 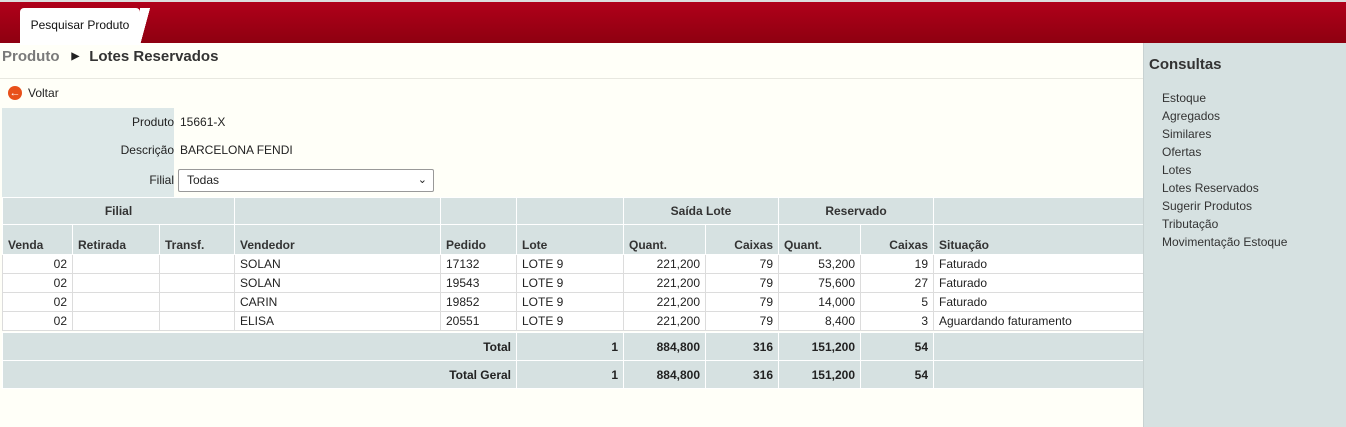 What do you see at coordinates (337, 321) in the screenshot?
I see `cell-vendedor: ELISA` at bounding box center [337, 321].